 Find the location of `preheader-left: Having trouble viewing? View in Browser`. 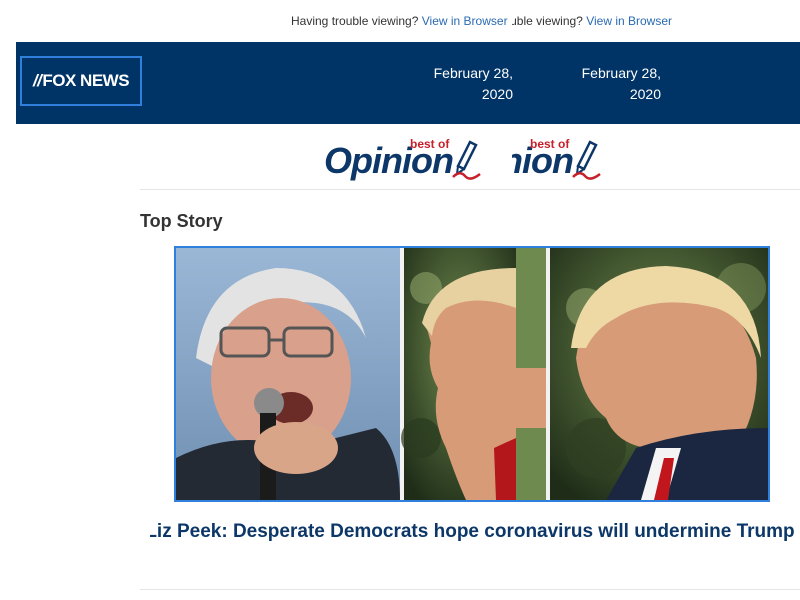

preheader-left: Having trouble viewing? View in Browser is located at coordinates (401, 21).